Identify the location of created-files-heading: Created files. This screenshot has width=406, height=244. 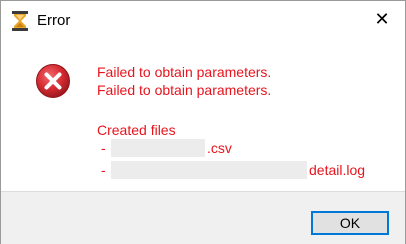
(136, 130).